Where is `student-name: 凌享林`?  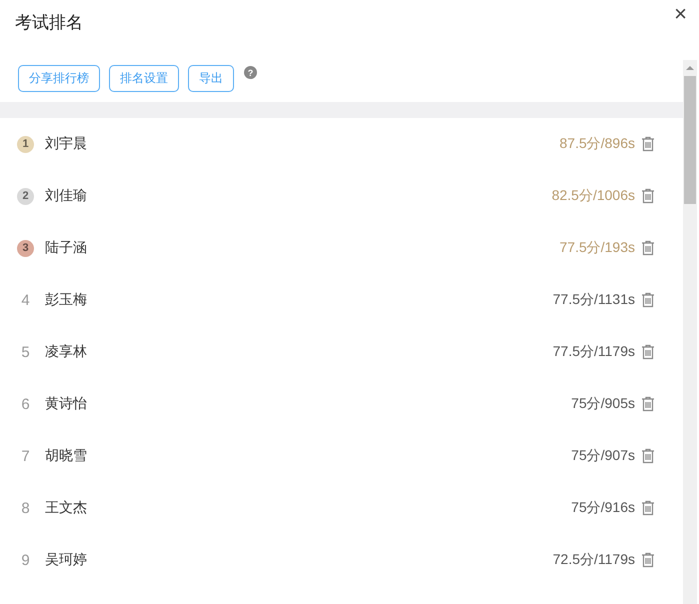 student-name: 凌享林 is located at coordinates (66, 352).